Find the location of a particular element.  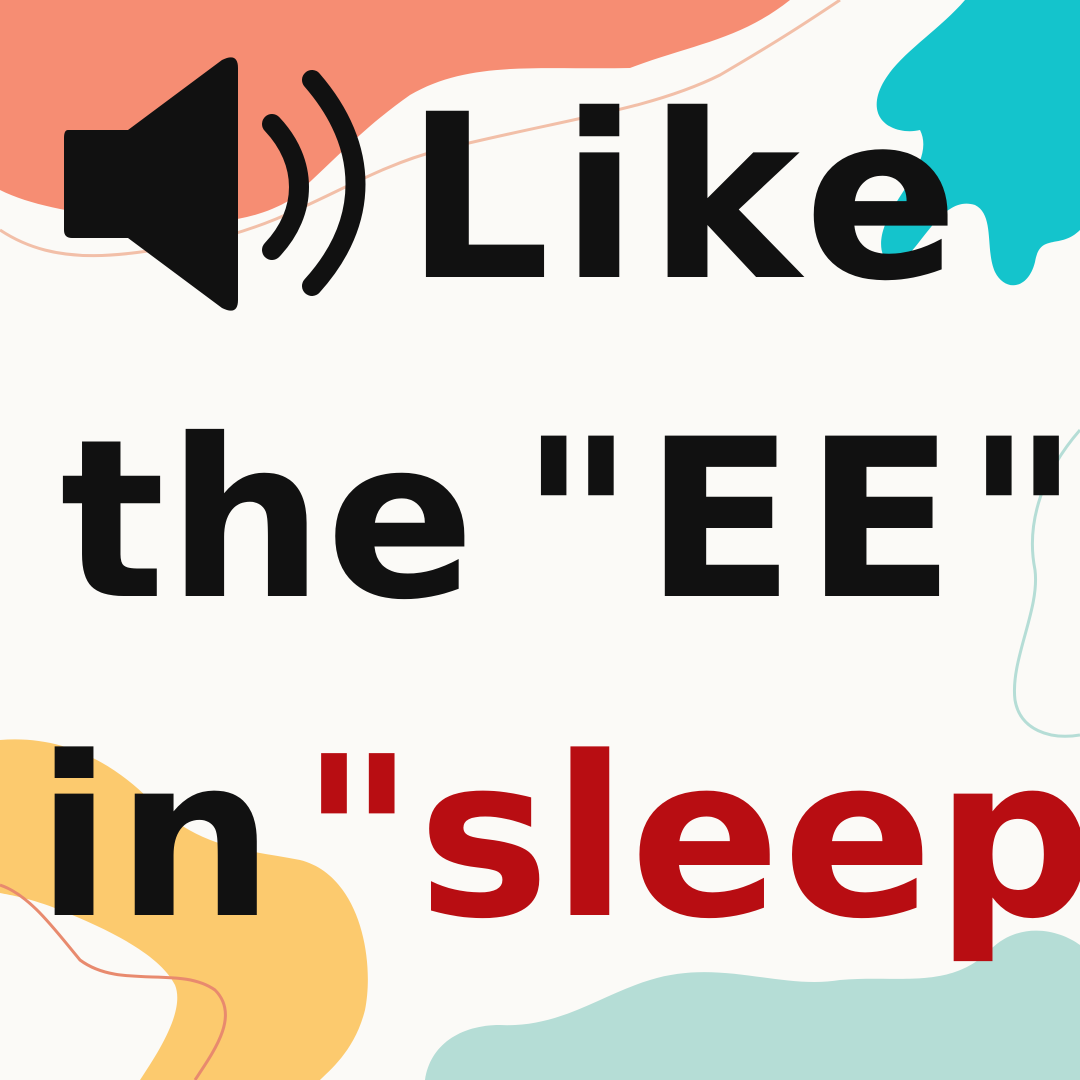

quoted-ee: "EE" is located at coordinates (800, 520).